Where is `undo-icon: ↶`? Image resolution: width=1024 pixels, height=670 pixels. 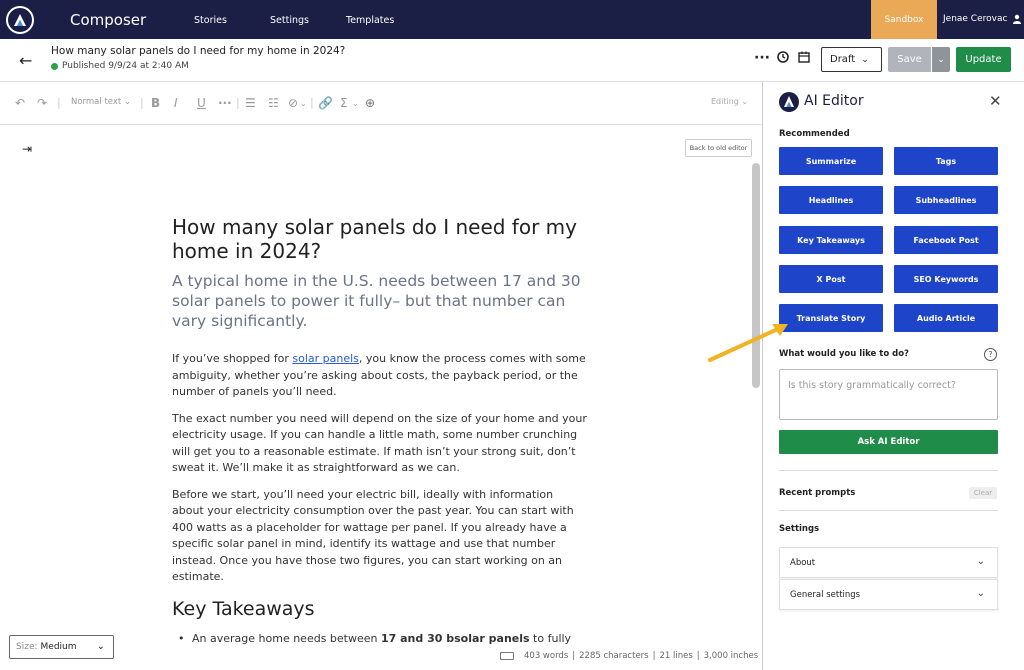 undo-icon: ↶ is located at coordinates (20, 103).